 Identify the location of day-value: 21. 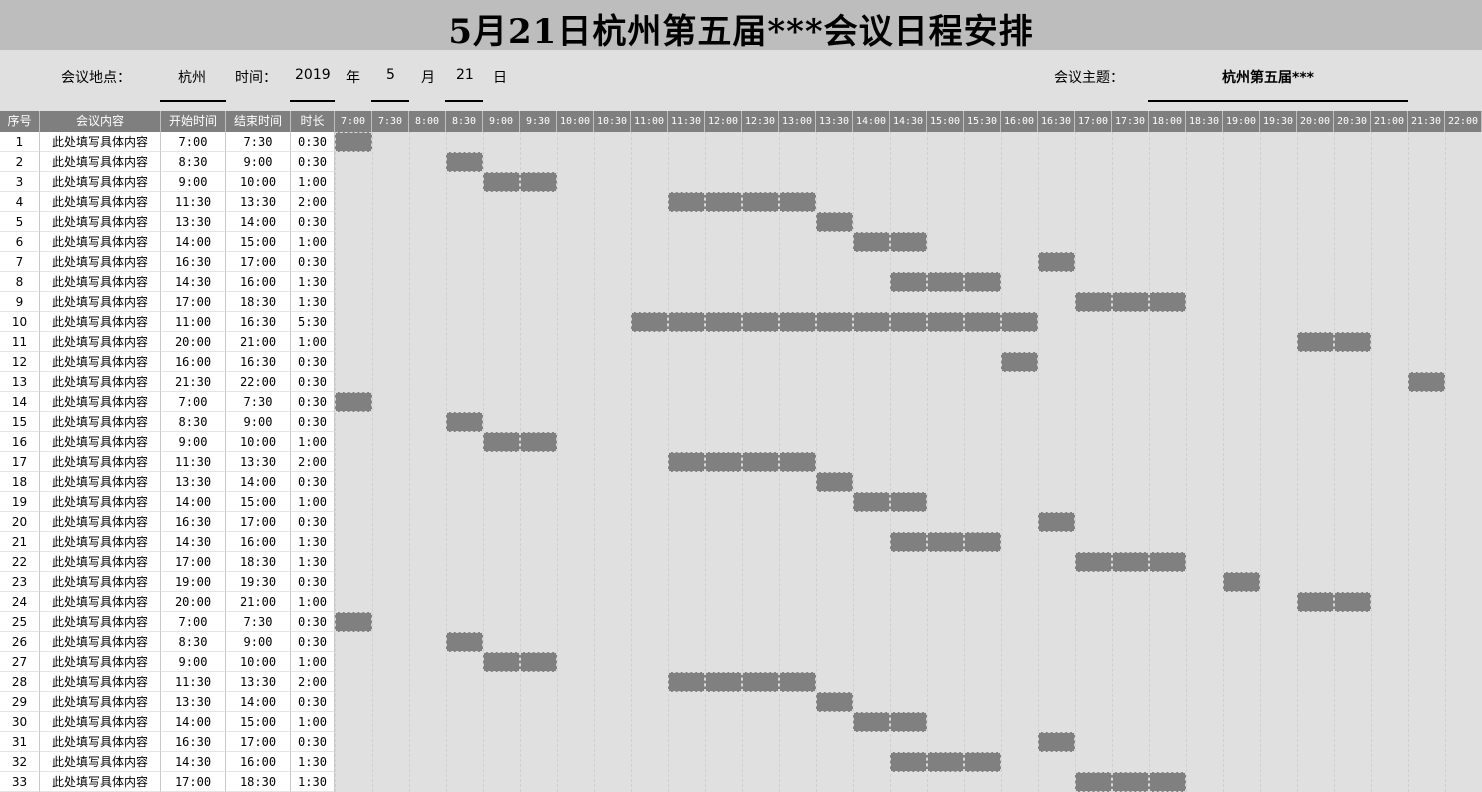
(465, 75).